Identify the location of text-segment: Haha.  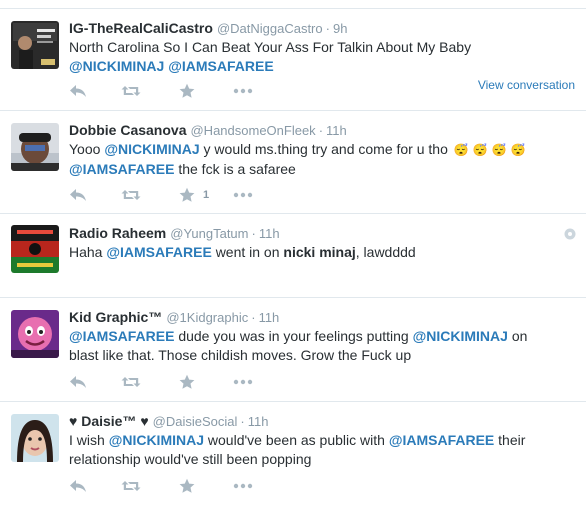
(86, 252).